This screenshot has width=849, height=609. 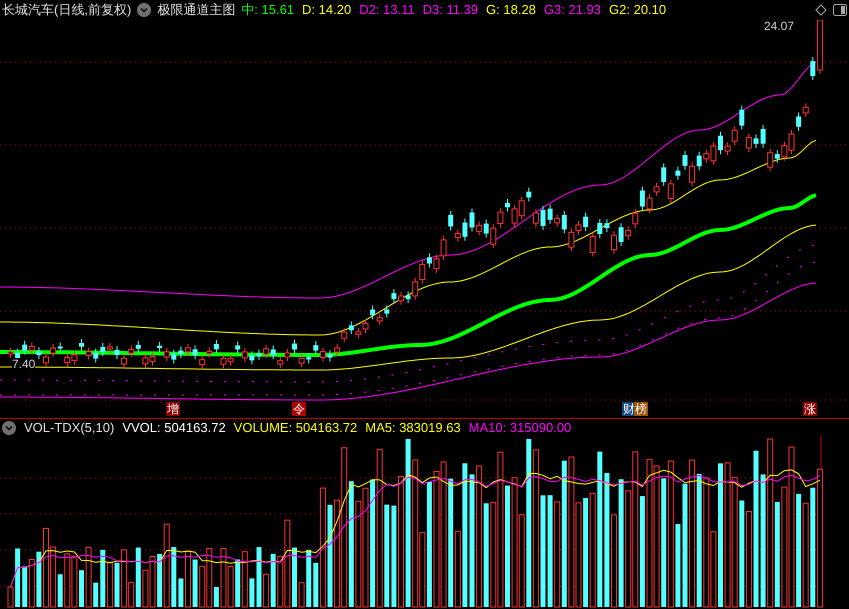 What do you see at coordinates (24, 364) in the screenshot?
I see `price-low-label: 7.40` at bounding box center [24, 364].